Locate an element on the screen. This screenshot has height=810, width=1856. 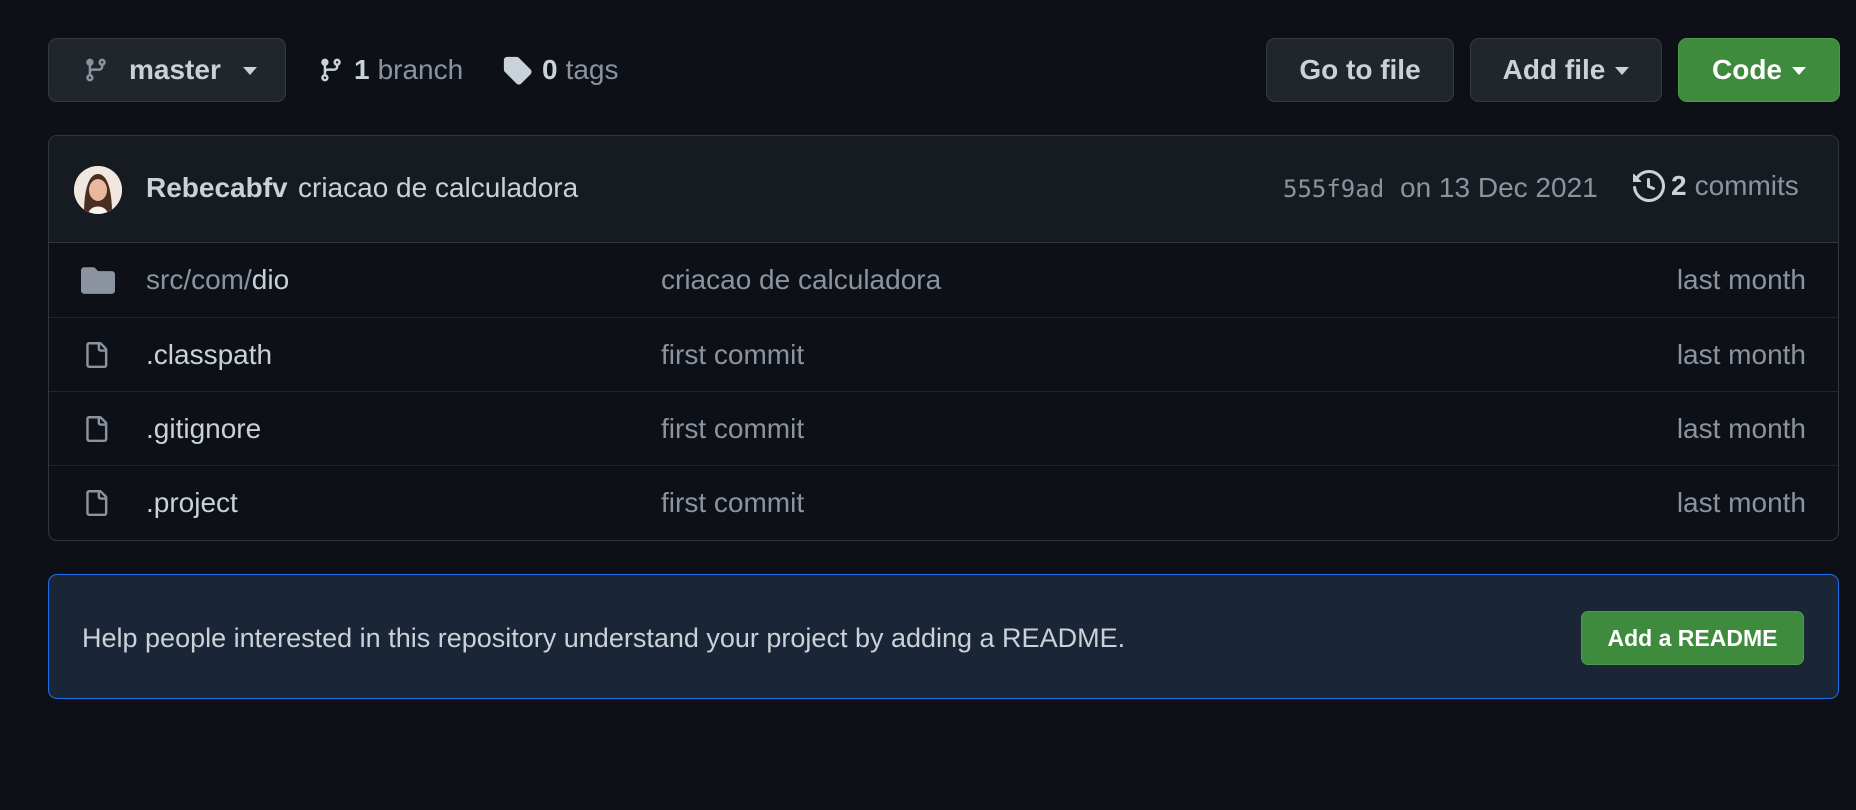
code-label: Code is located at coordinates (1747, 69).